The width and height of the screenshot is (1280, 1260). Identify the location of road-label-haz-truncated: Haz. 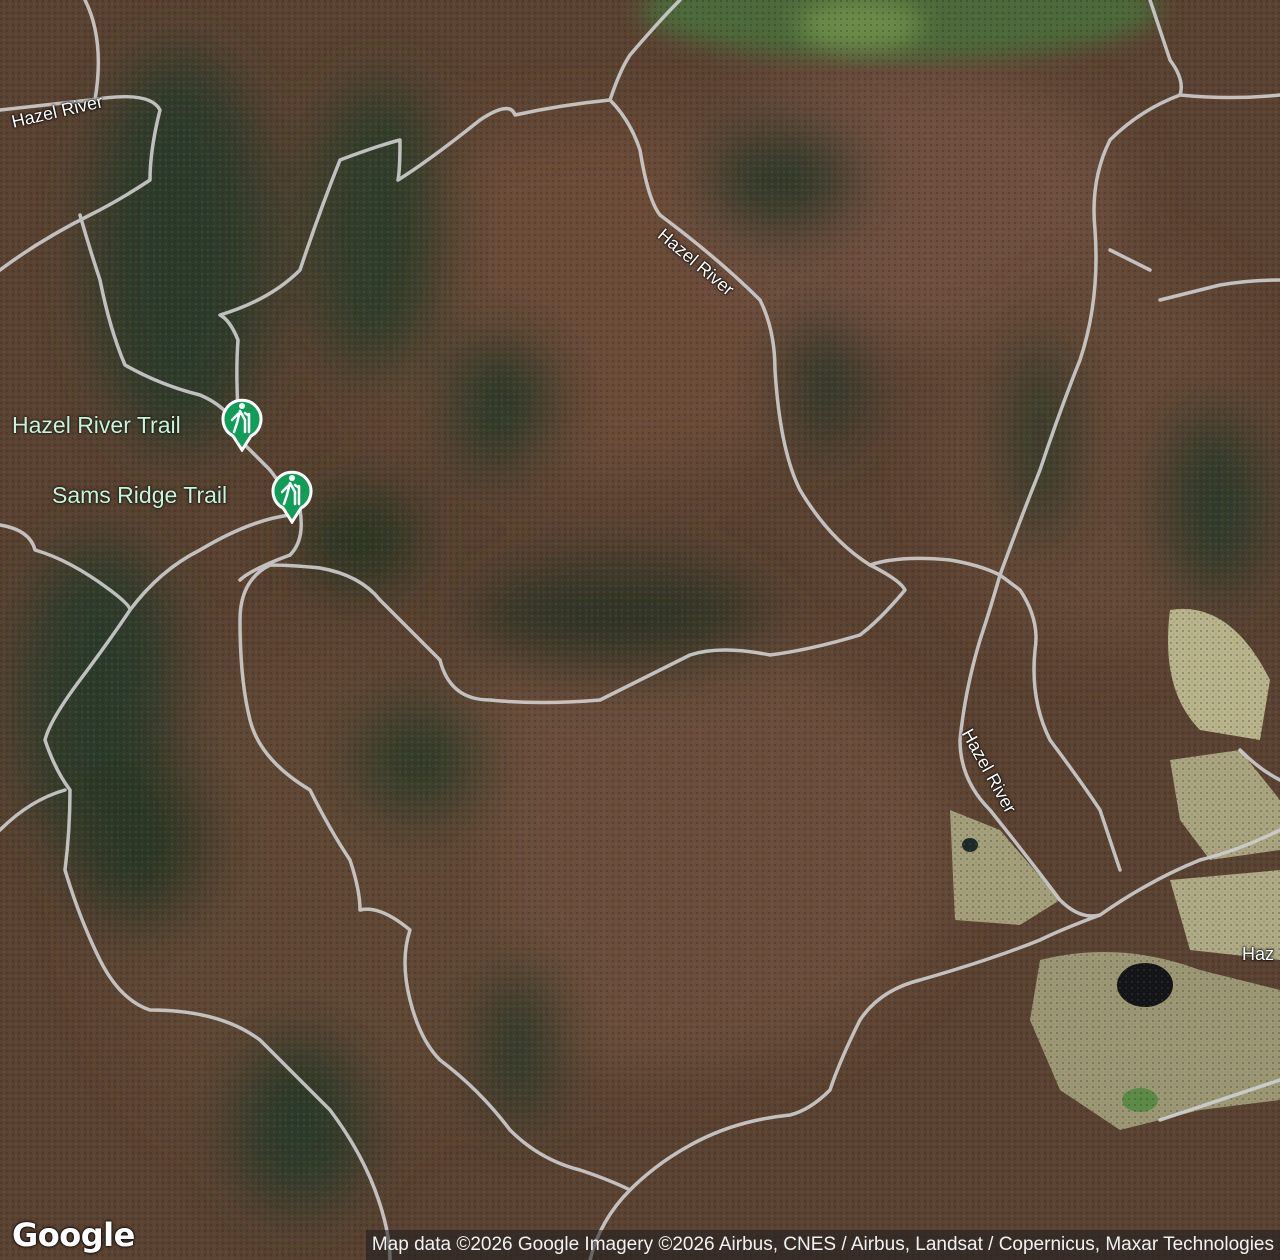
(1258, 954).